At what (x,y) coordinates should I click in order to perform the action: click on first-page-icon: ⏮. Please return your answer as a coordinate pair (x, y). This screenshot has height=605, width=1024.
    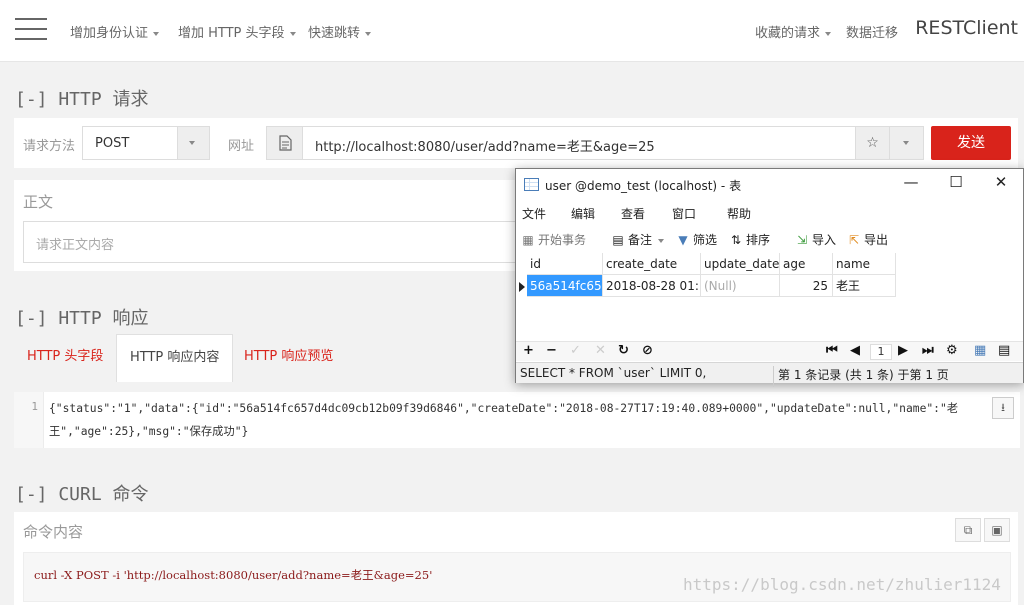
    Looking at the image, I should click on (832, 350).